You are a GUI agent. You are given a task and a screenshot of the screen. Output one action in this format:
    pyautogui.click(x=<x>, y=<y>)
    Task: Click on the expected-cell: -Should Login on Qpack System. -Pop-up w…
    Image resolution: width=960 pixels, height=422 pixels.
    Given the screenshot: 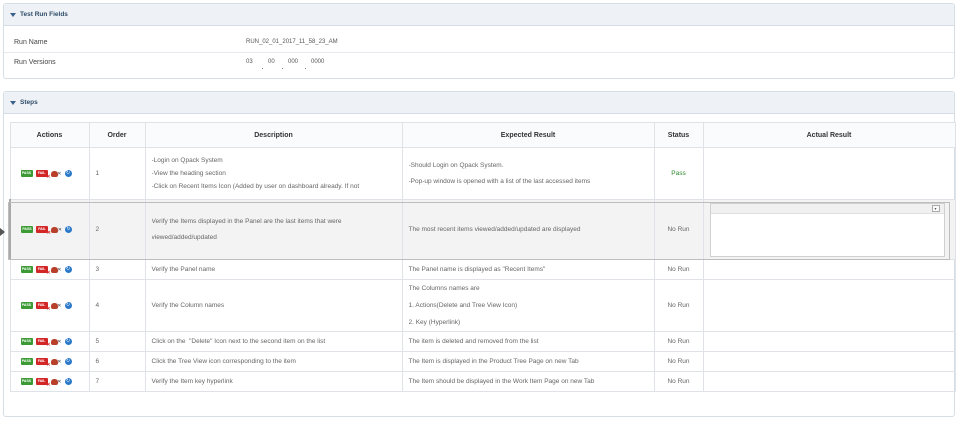 What is the action you would take?
    pyautogui.click(x=528, y=173)
    